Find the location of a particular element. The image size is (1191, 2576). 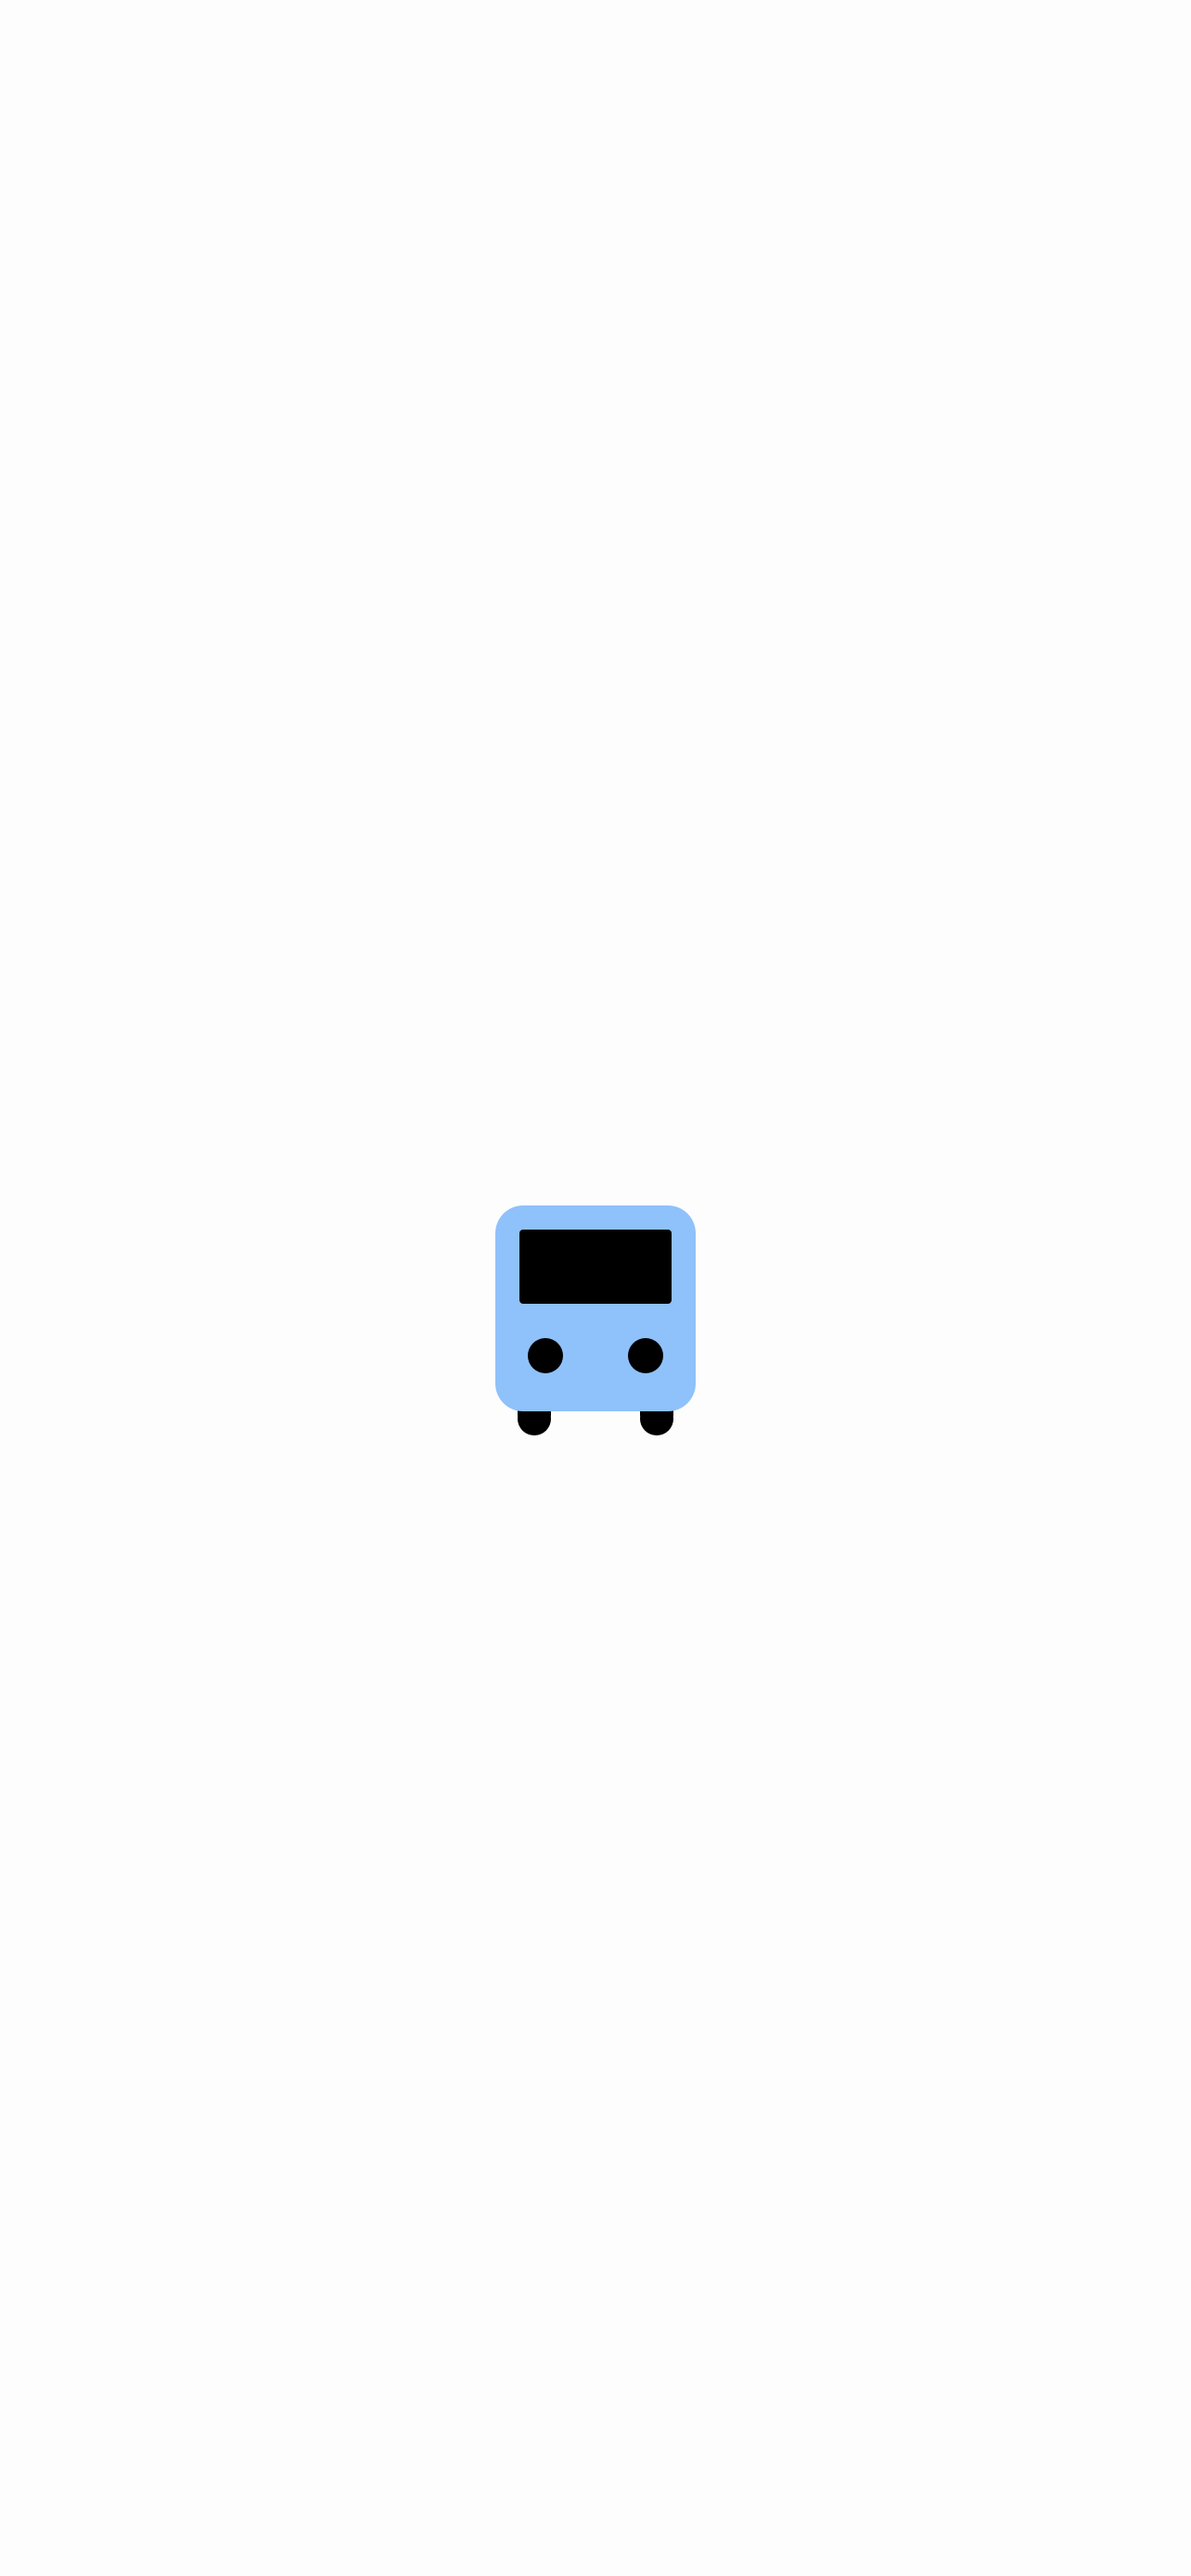

bus-left-headlight is located at coordinates (545, 1356).